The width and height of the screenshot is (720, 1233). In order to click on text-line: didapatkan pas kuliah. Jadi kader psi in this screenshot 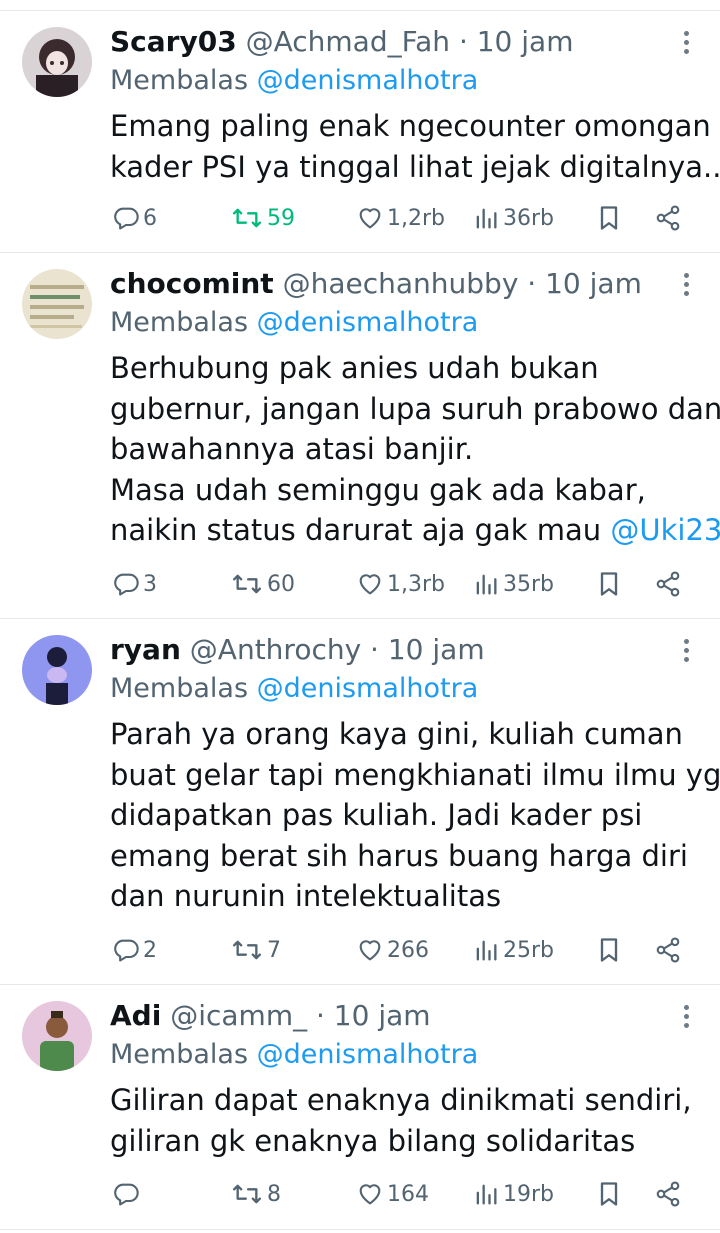, I will do `click(376, 815)`.